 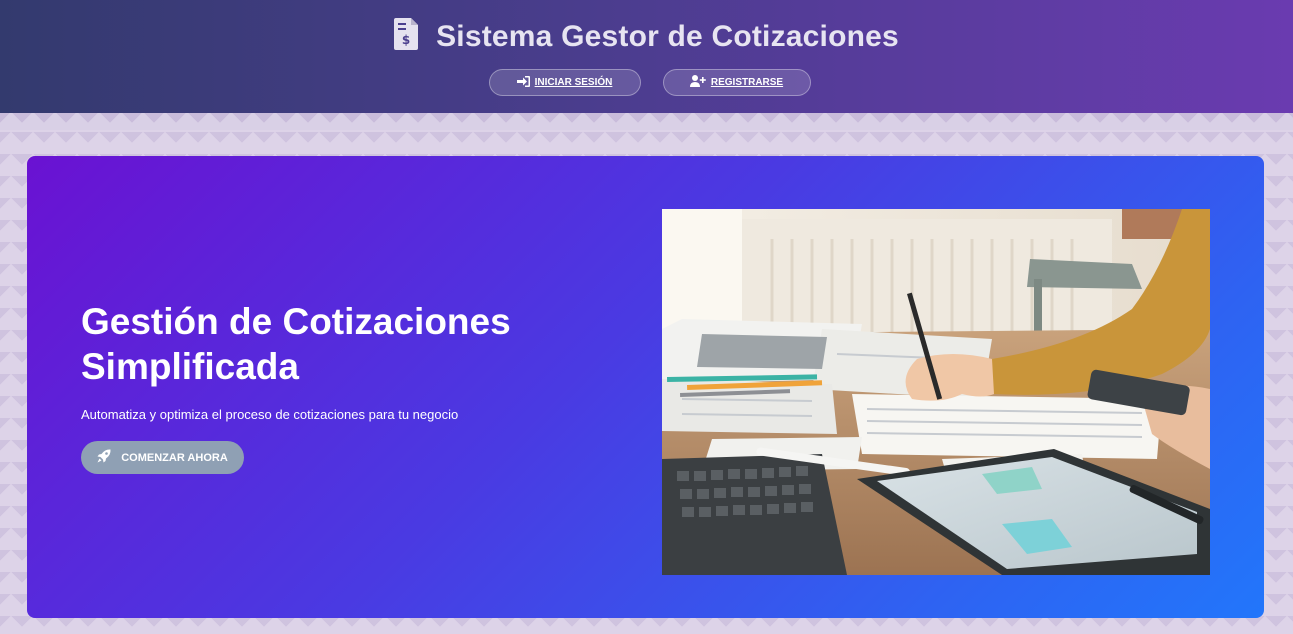 What do you see at coordinates (525, 82) in the screenshot?
I see `sign-in-icon` at bounding box center [525, 82].